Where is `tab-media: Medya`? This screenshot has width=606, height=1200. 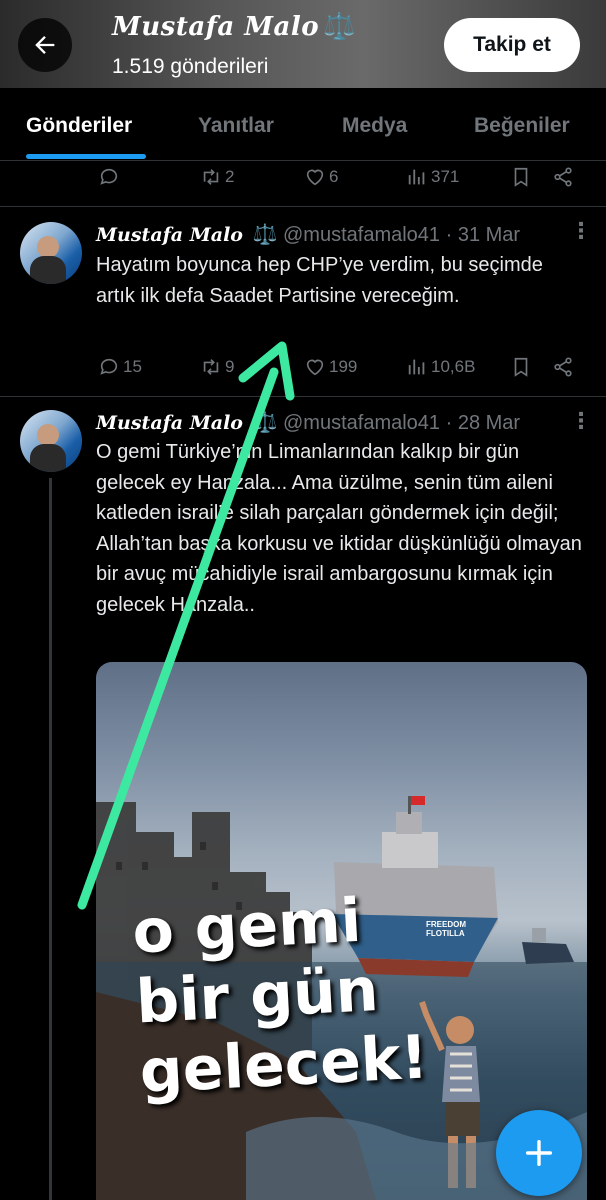
tab-media: Medya is located at coordinates (374, 126).